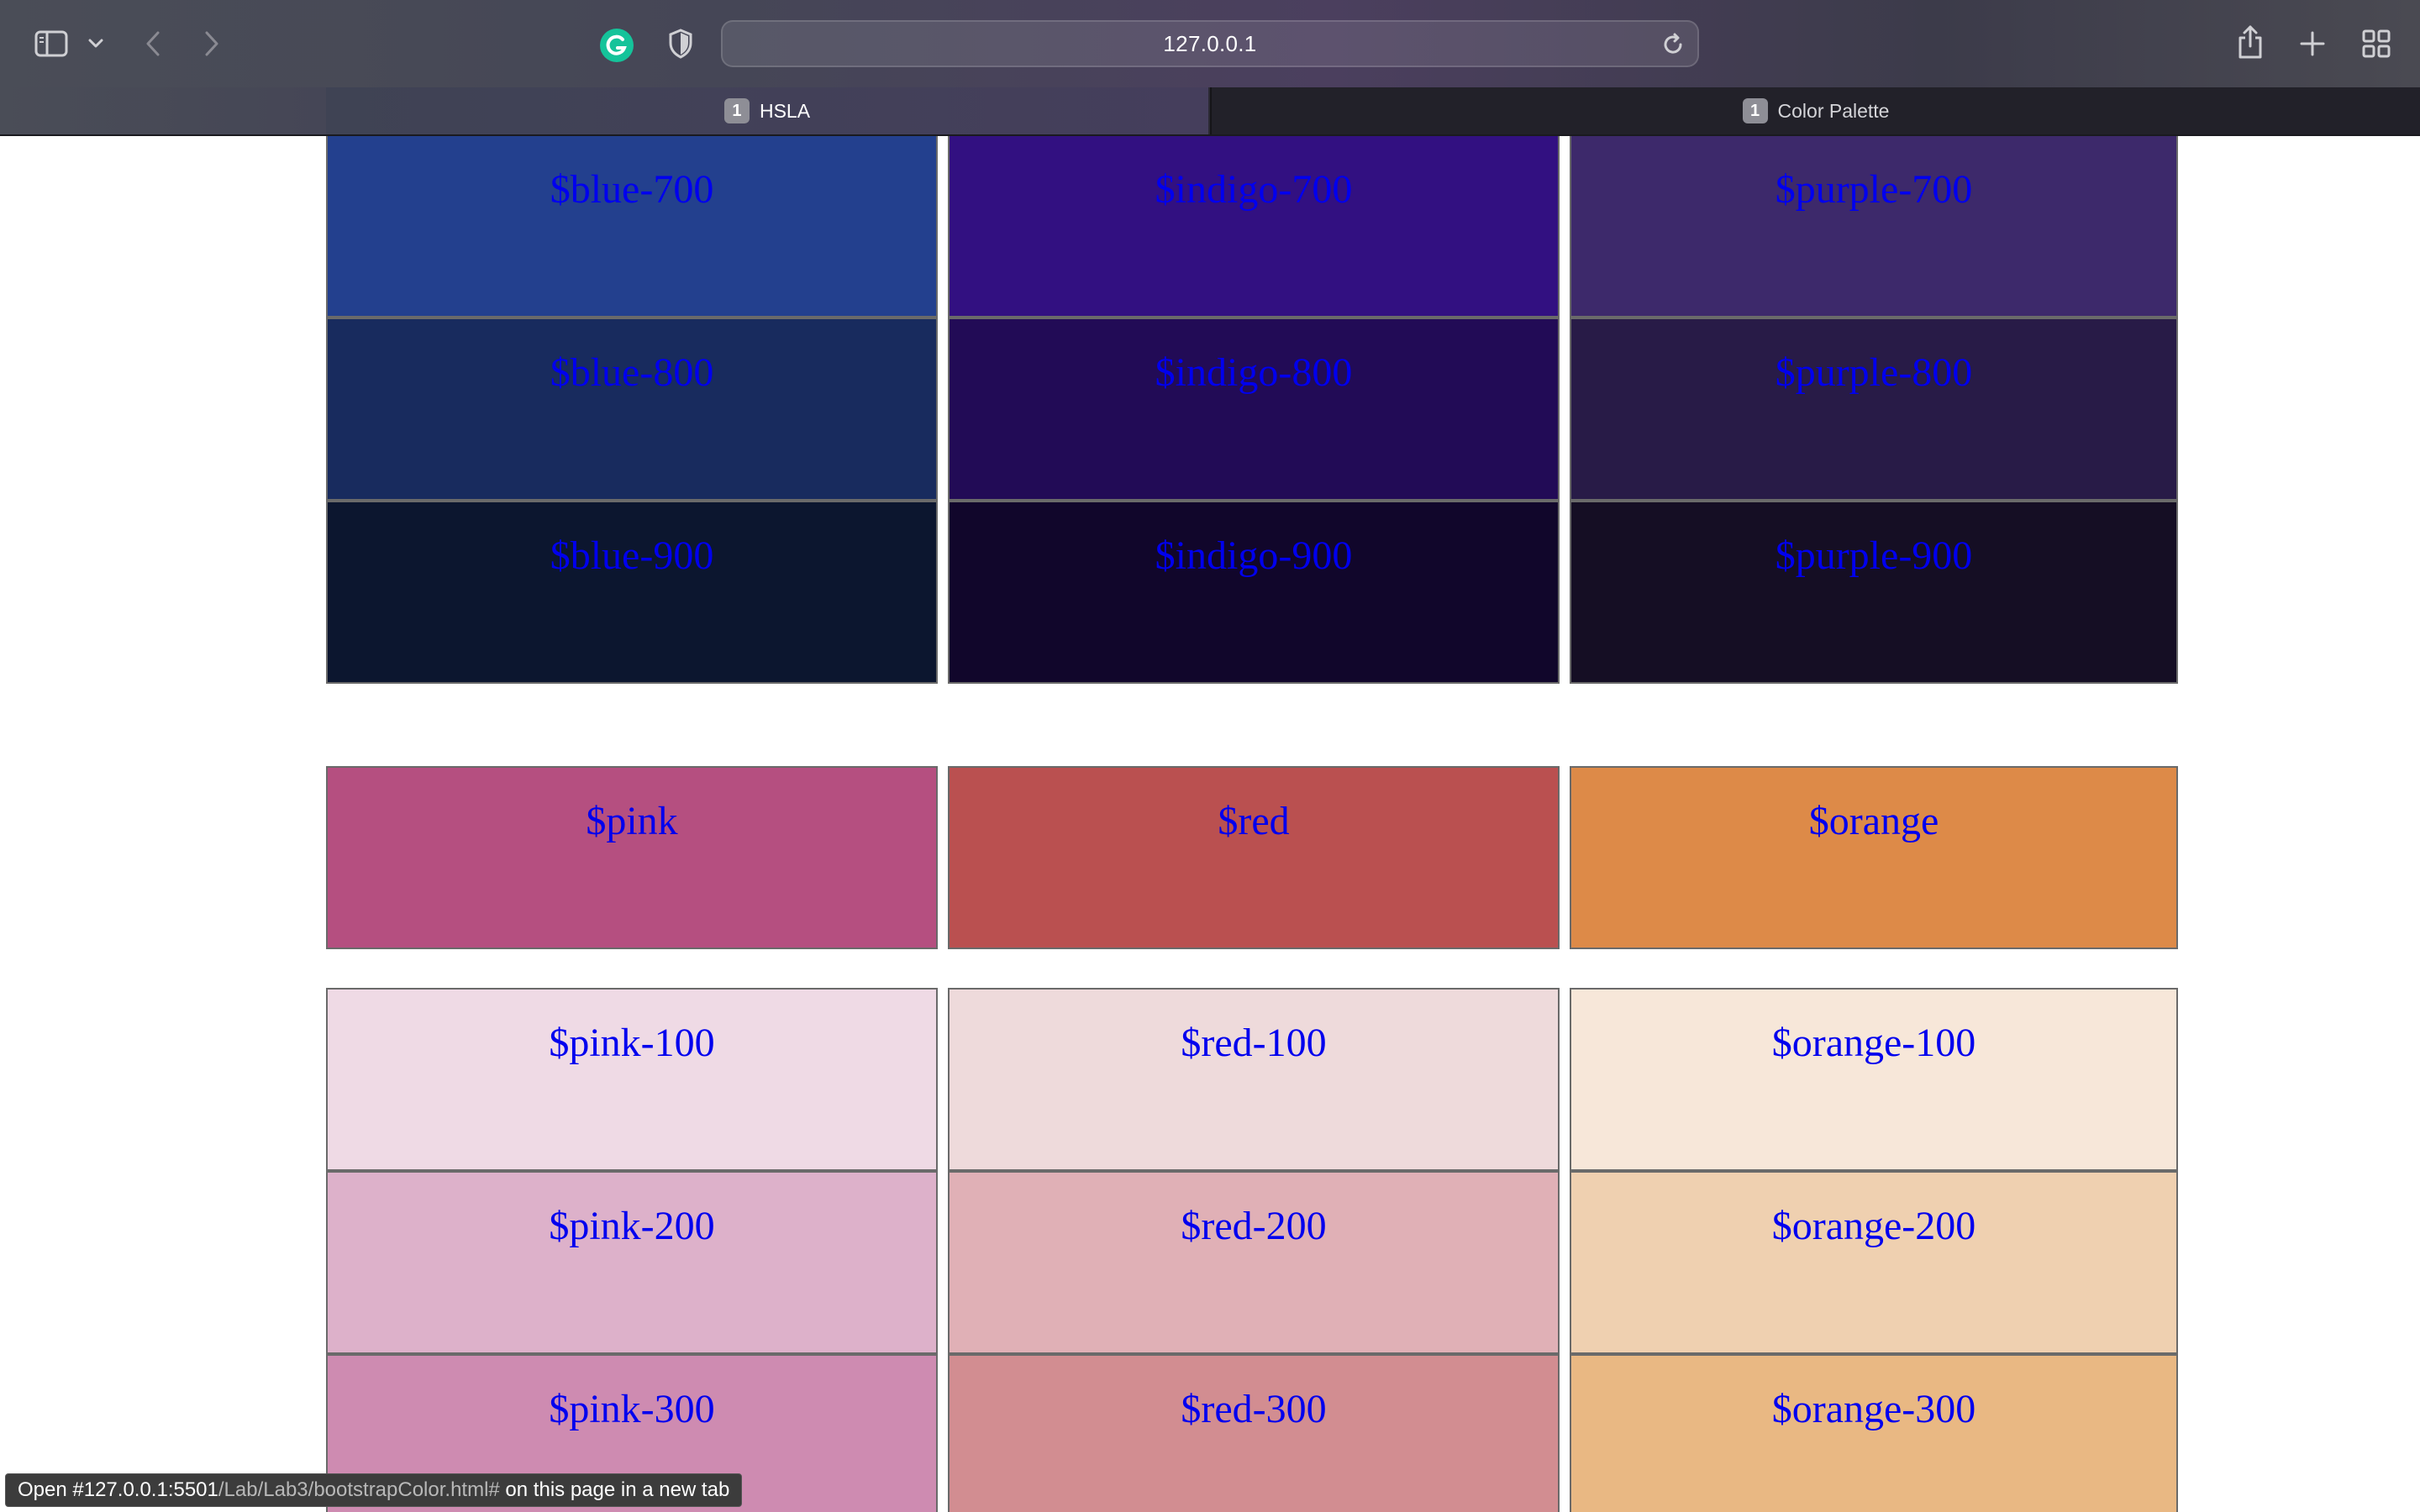 This screenshot has height=1512, width=2420. I want to click on color-swatch: $pink-200, so click(632, 1262).